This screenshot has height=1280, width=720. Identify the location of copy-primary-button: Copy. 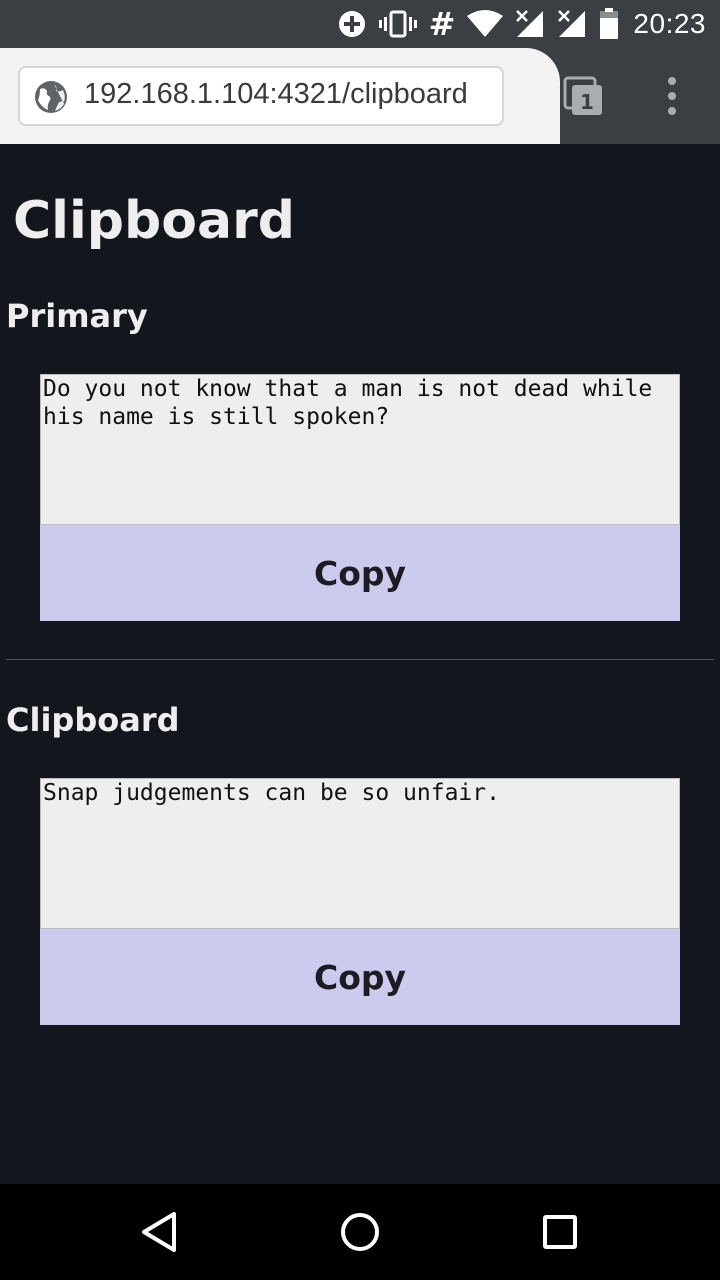
(360, 573).